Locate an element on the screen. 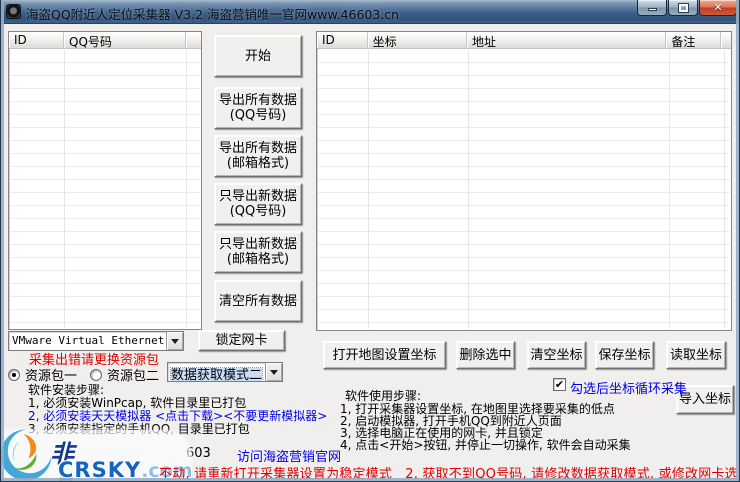 The width and height of the screenshot is (740, 482). close-button: ✕ is located at coordinates (718, 8).